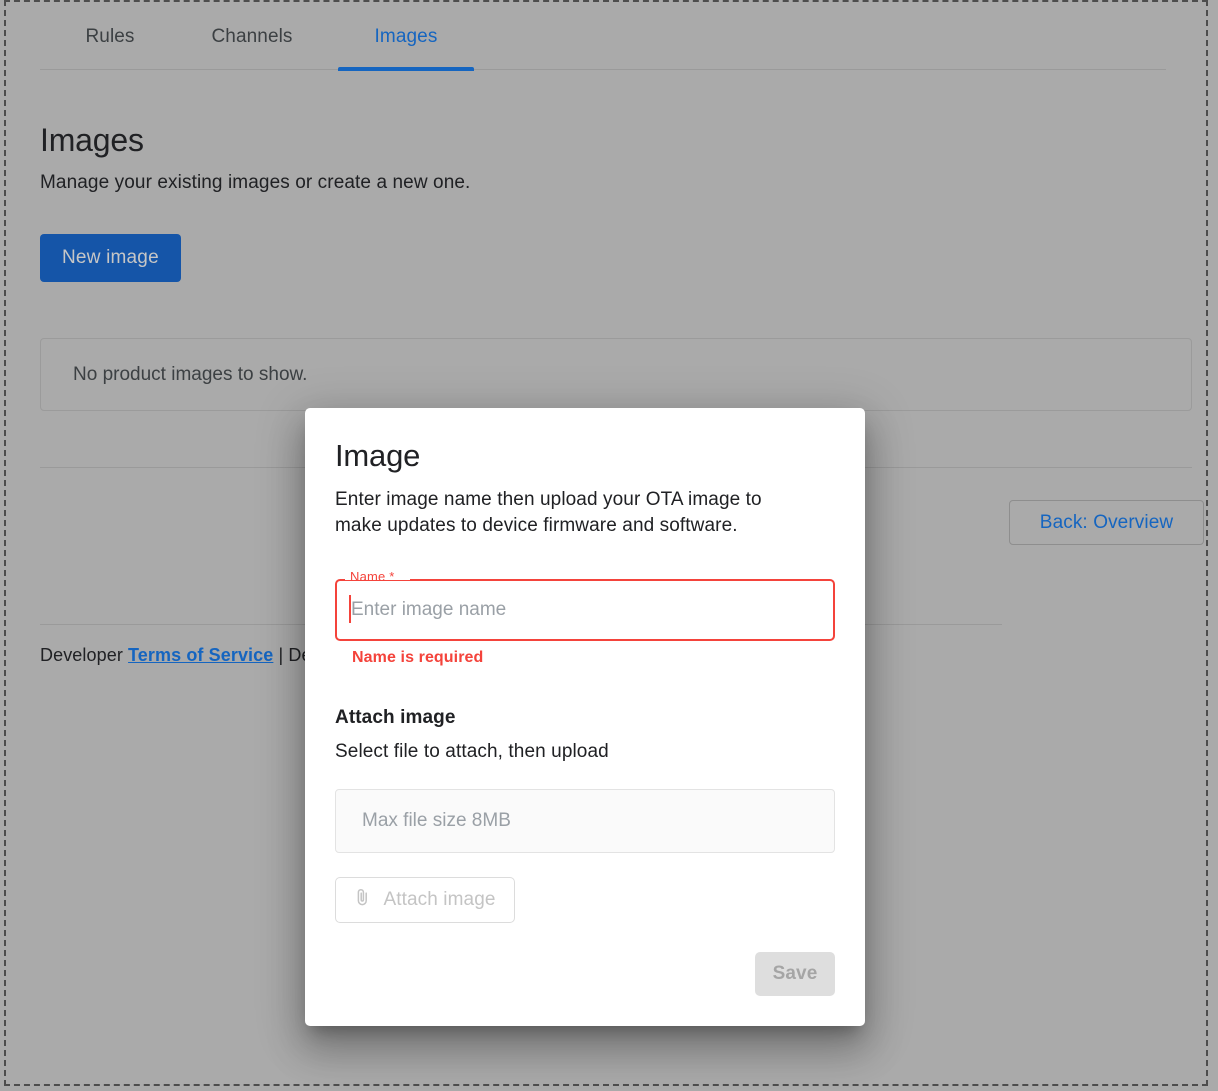  I want to click on tab-images-label: Images, so click(406, 36).